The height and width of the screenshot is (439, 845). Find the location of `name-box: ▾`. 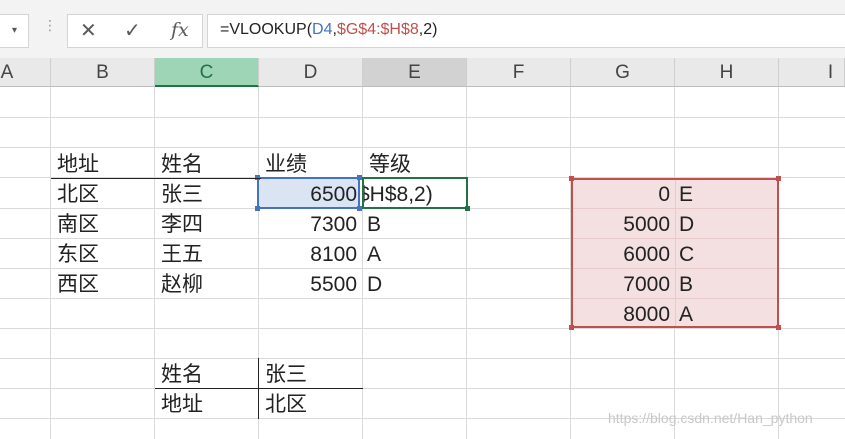

name-box: ▾ is located at coordinates (14, 31).